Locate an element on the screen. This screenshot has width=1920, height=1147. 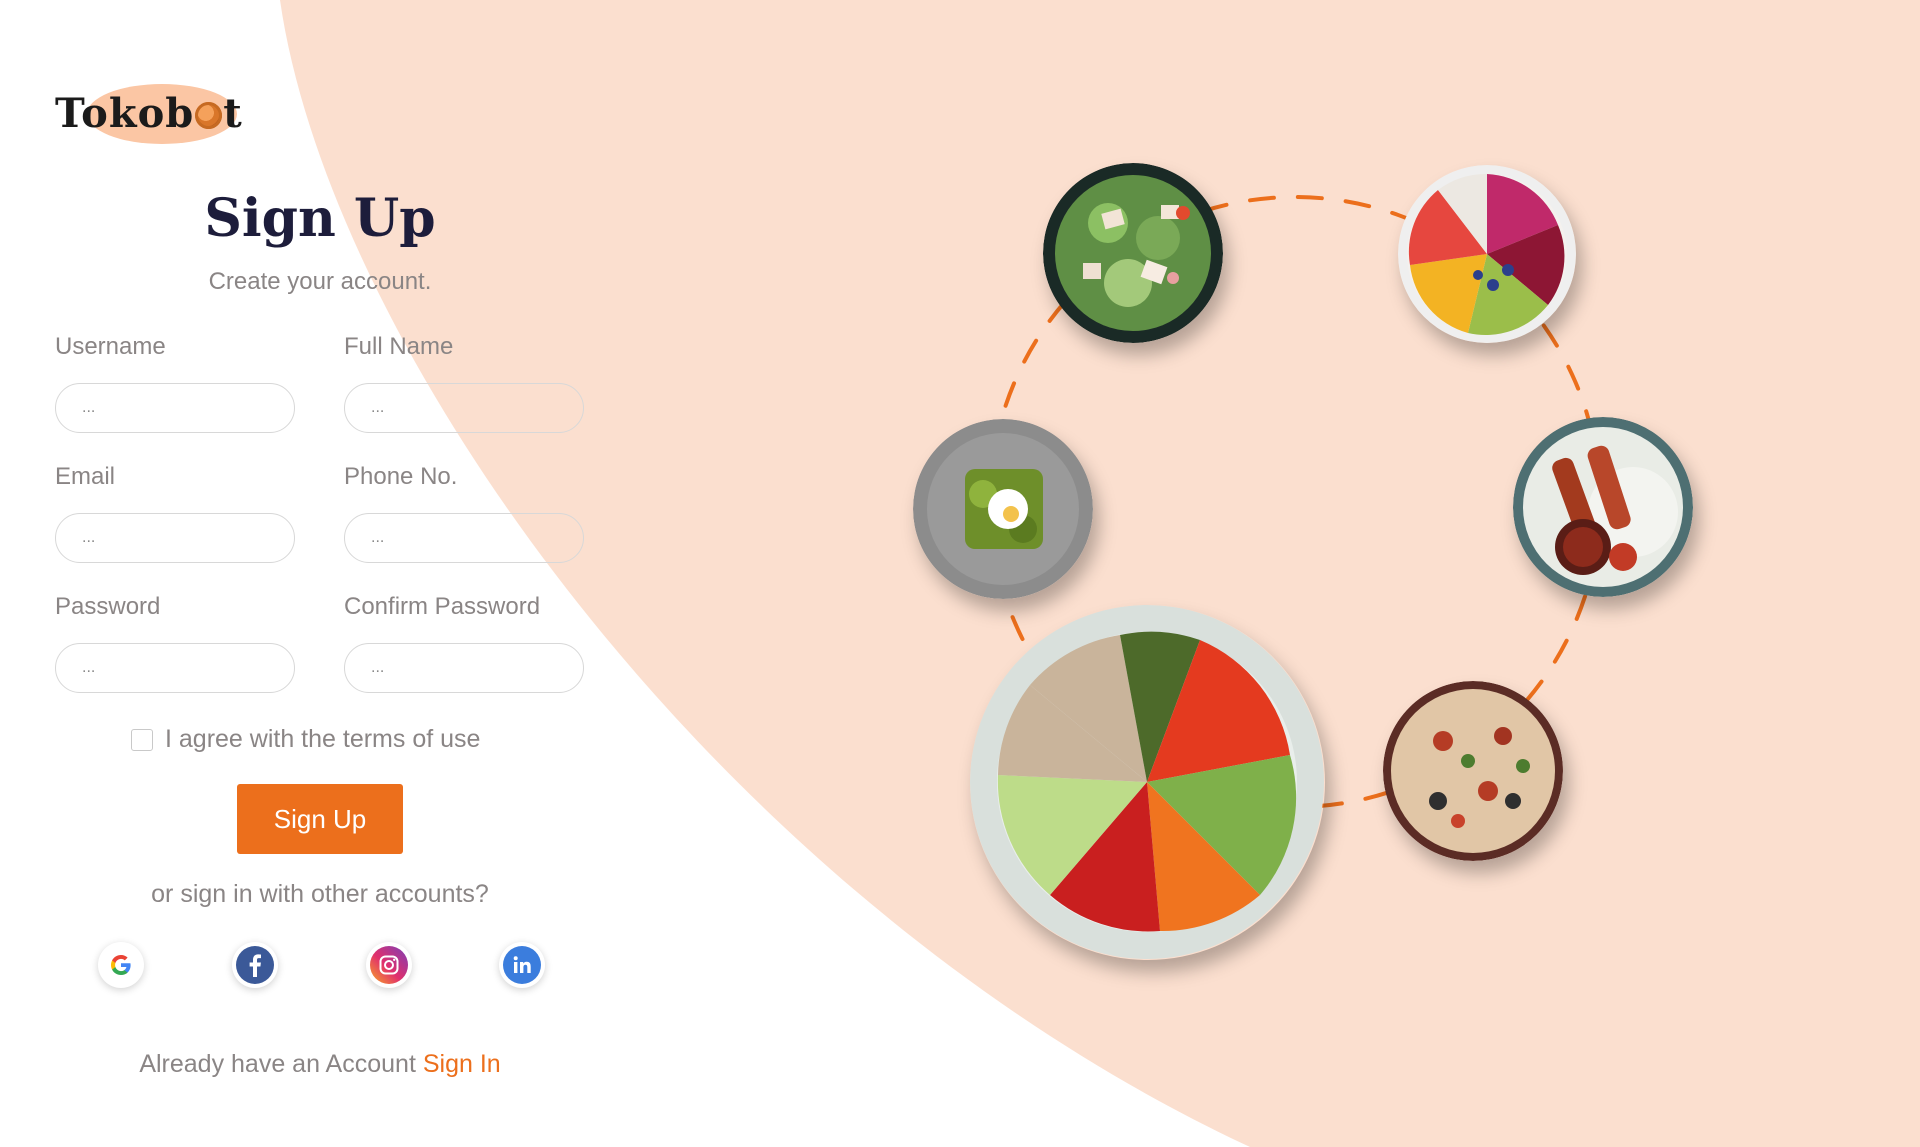
confirm-password-label: Confirm Password is located at coordinates (442, 606).